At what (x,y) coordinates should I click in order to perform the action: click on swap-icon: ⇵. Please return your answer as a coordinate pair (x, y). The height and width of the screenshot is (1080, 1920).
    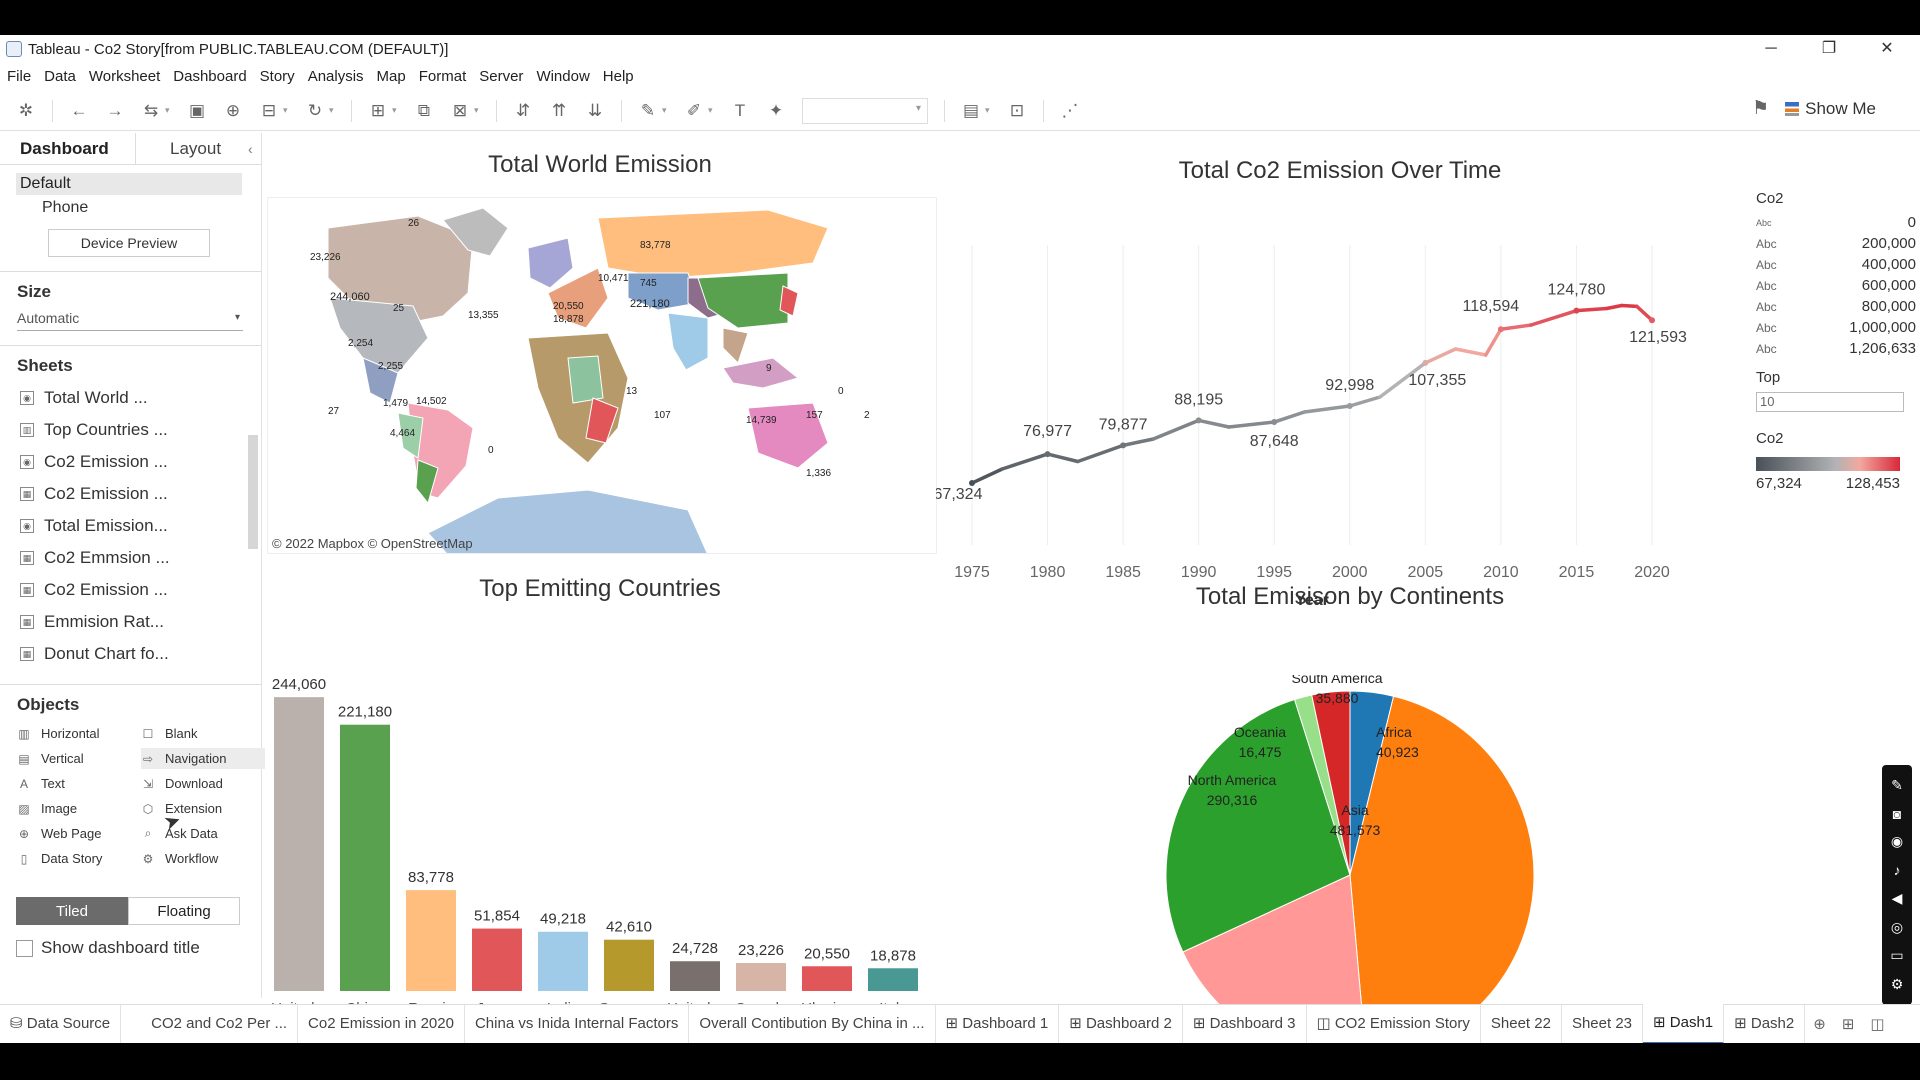
    Looking at the image, I should click on (523, 111).